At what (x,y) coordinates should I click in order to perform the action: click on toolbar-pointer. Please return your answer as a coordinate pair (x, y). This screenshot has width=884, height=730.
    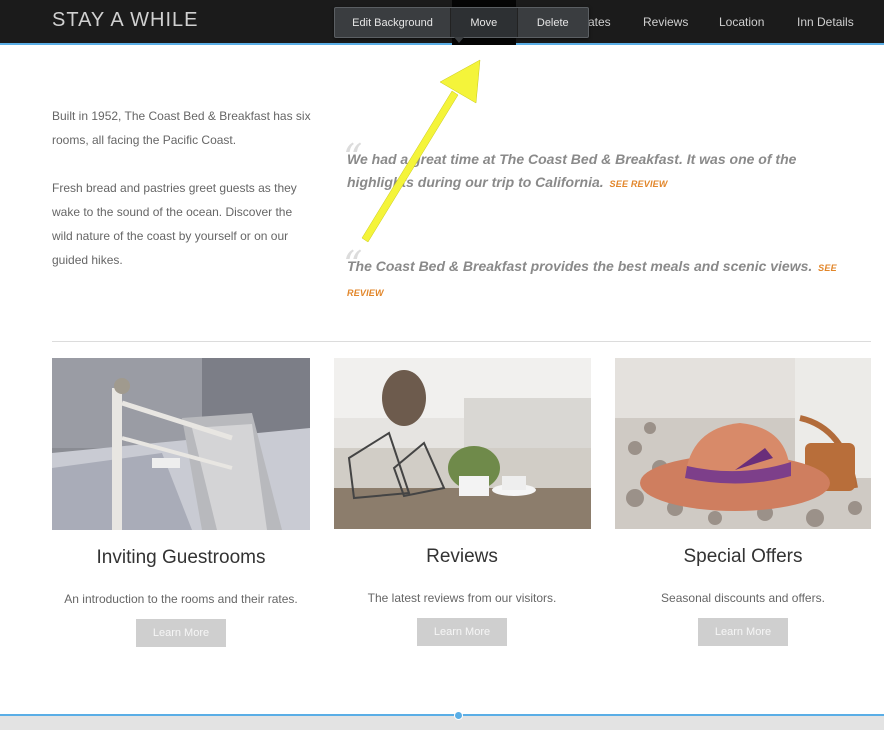
    Looking at the image, I should click on (459, 40).